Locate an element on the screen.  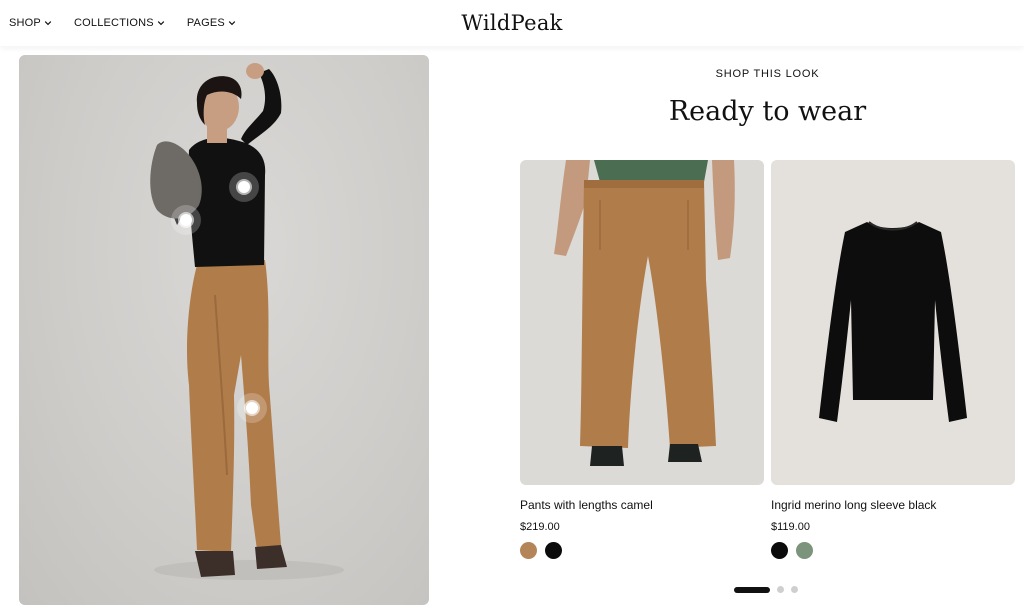
hotspot-pants is located at coordinates (252, 408).